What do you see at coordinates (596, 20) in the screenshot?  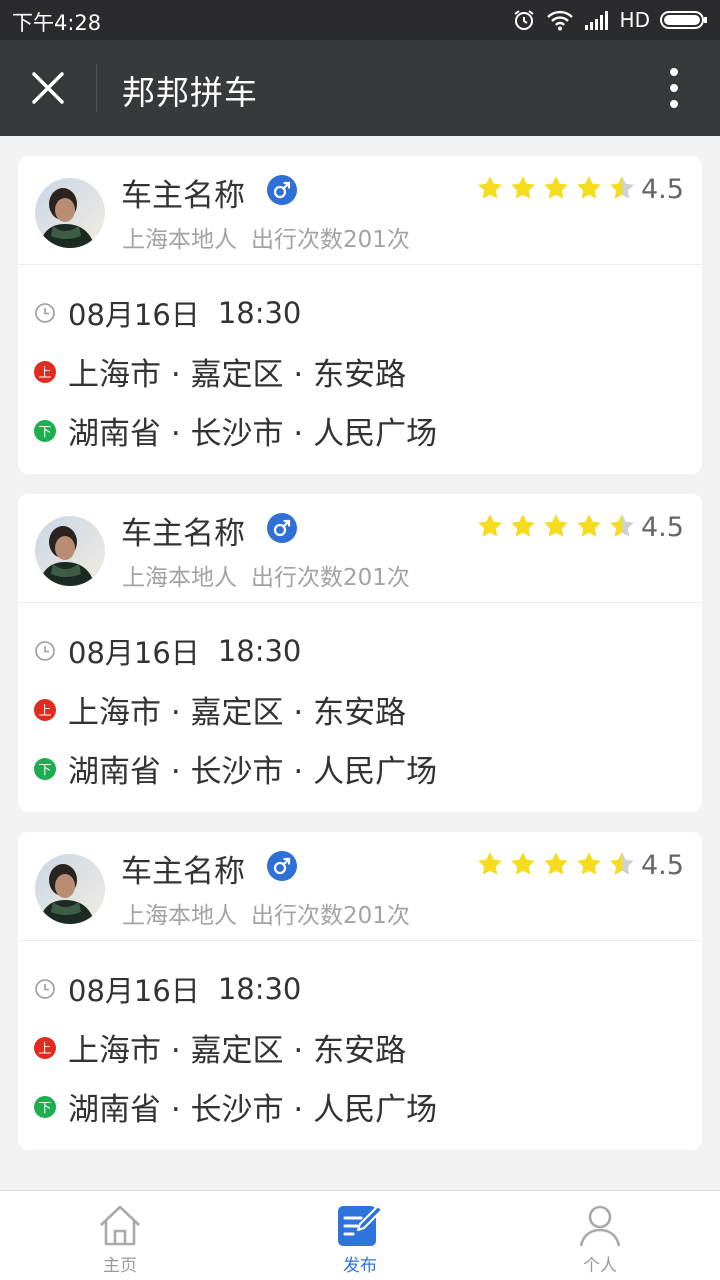 I see `signal-icon` at bounding box center [596, 20].